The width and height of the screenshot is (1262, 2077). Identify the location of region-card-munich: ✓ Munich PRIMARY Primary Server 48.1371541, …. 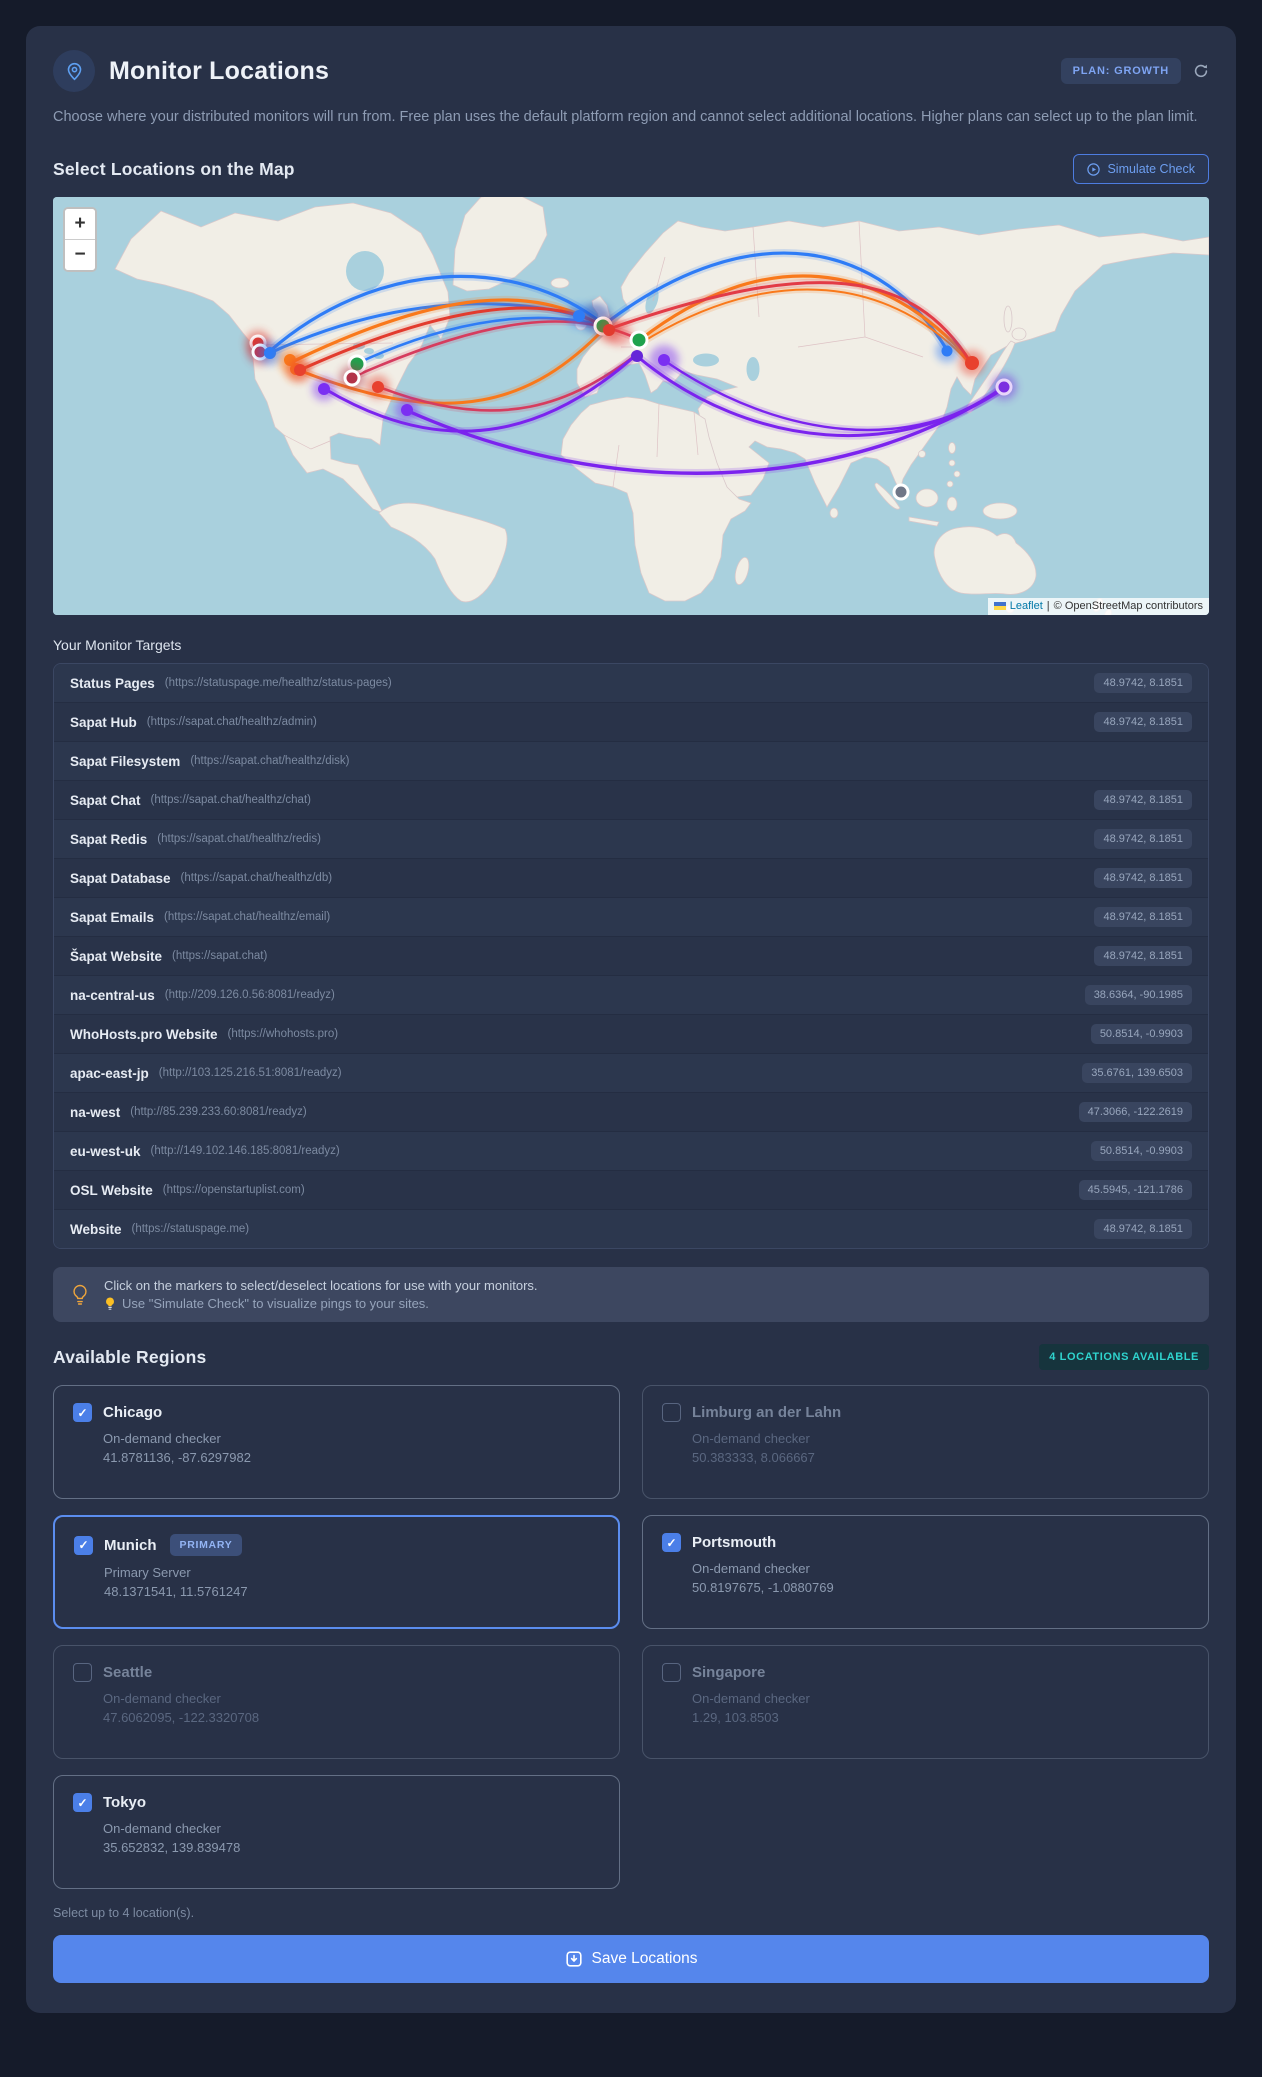
(336, 1572).